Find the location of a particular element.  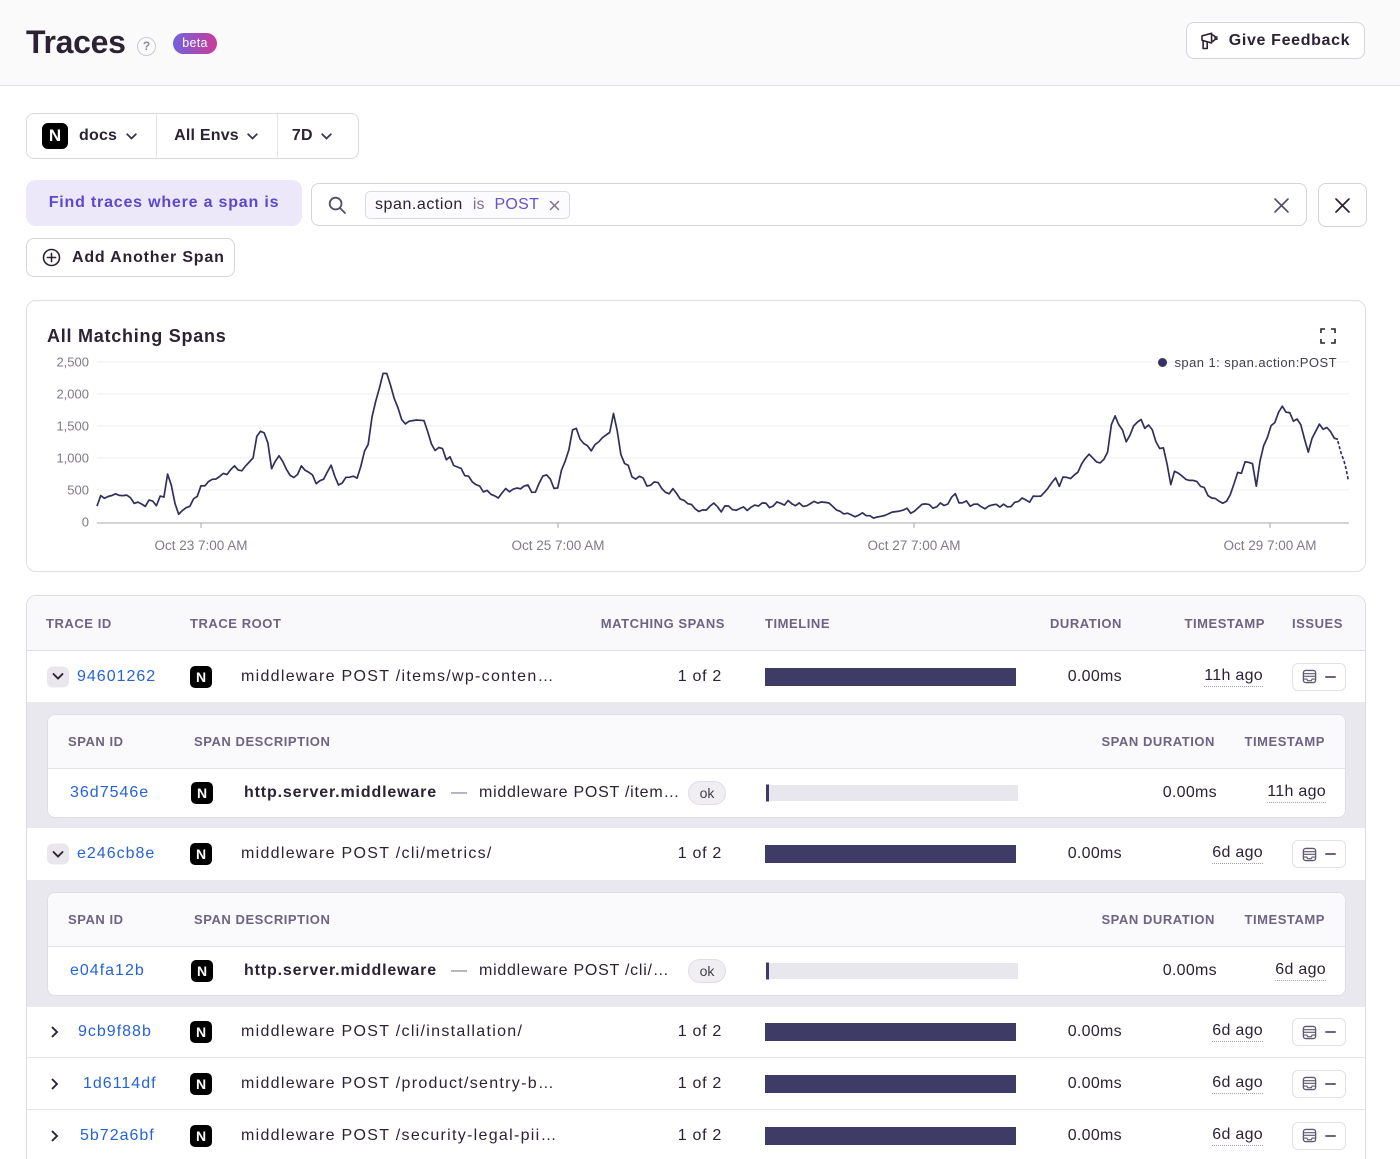

svg-text: Oct 27 7:00 AM is located at coordinates (913, 545).